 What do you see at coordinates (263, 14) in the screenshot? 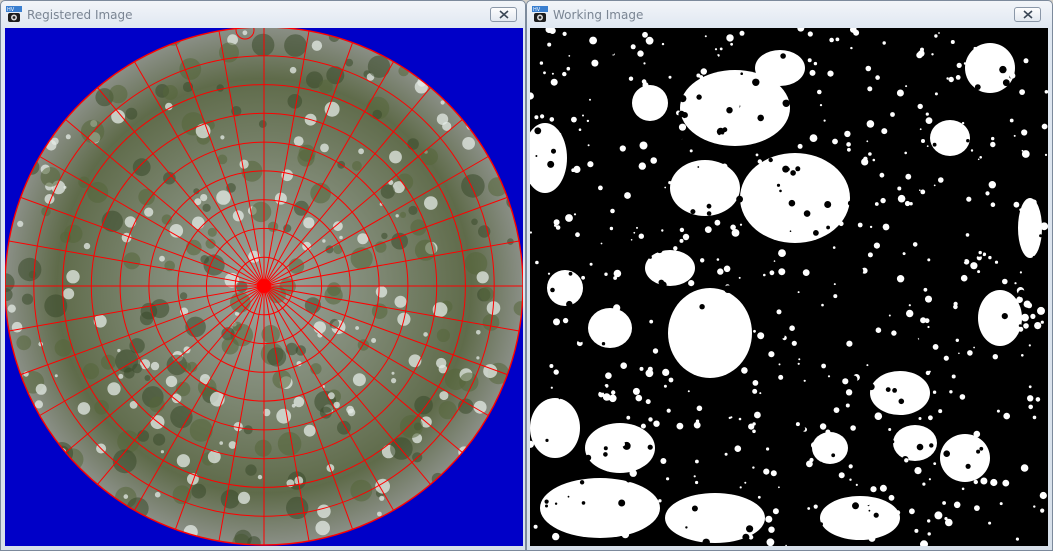
I see `registered-image-titlebar: HV Registered Image` at bounding box center [263, 14].